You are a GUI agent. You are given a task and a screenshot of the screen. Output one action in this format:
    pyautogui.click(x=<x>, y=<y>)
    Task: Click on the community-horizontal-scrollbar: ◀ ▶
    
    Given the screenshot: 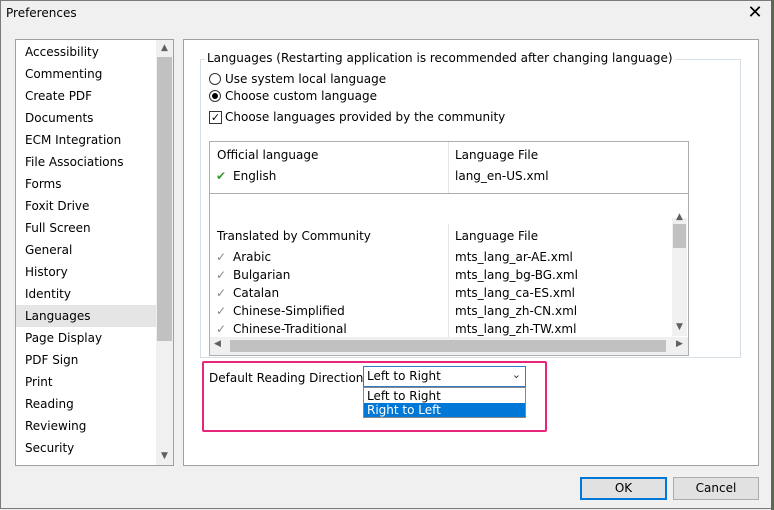 What is the action you would take?
    pyautogui.click(x=449, y=346)
    